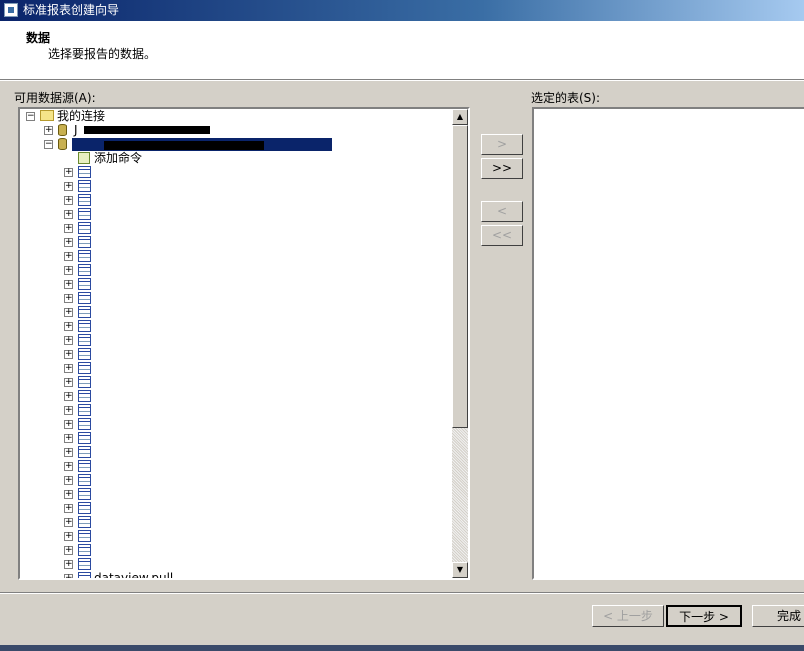 Image resolution: width=804 pixels, height=651 pixels. Describe the element at coordinates (38, 38) in the screenshot. I see `page-title: 数据` at that location.